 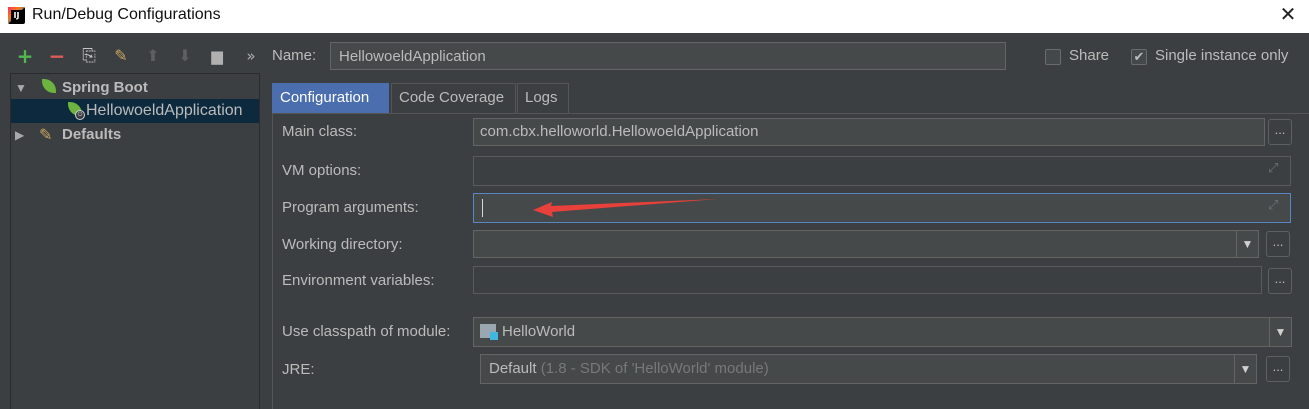 What do you see at coordinates (21, 88) in the screenshot?
I see `expanded-arrow-icon: ▼` at bounding box center [21, 88].